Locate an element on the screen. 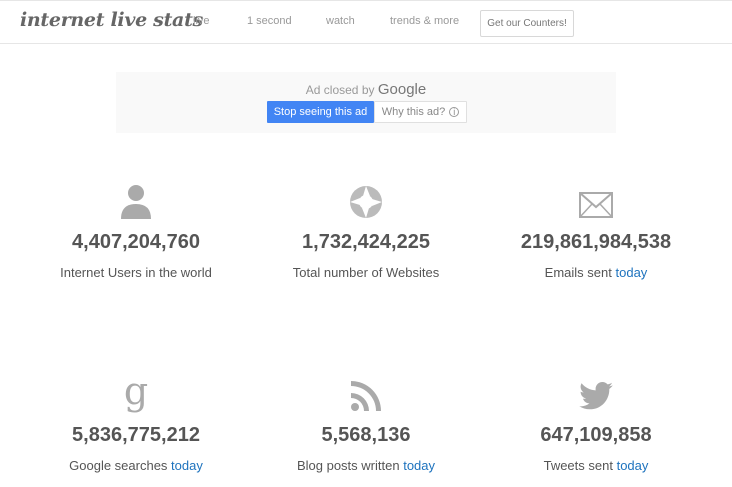  globe-icon is located at coordinates (366, 202).